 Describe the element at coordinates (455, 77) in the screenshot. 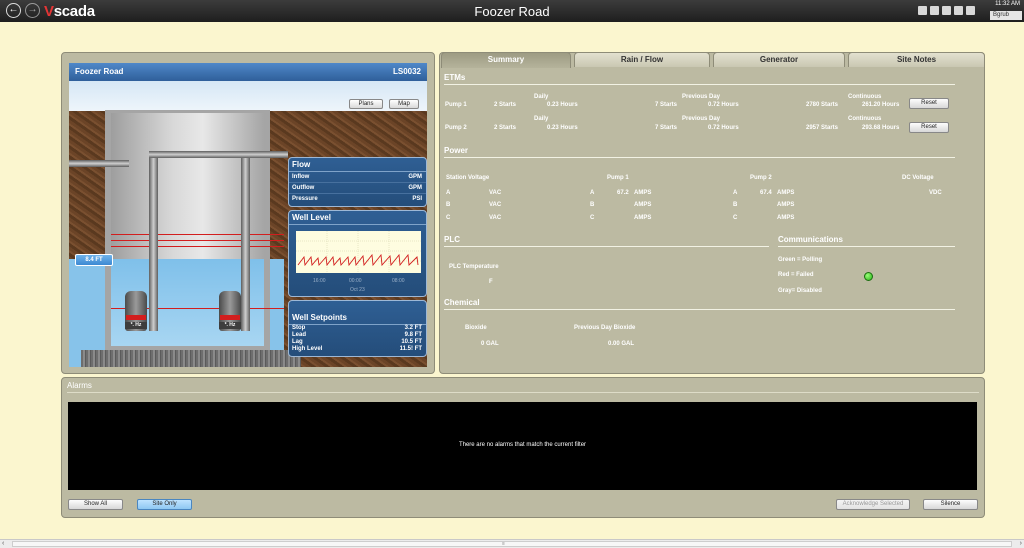

I see `etms-title: ETMs` at that location.